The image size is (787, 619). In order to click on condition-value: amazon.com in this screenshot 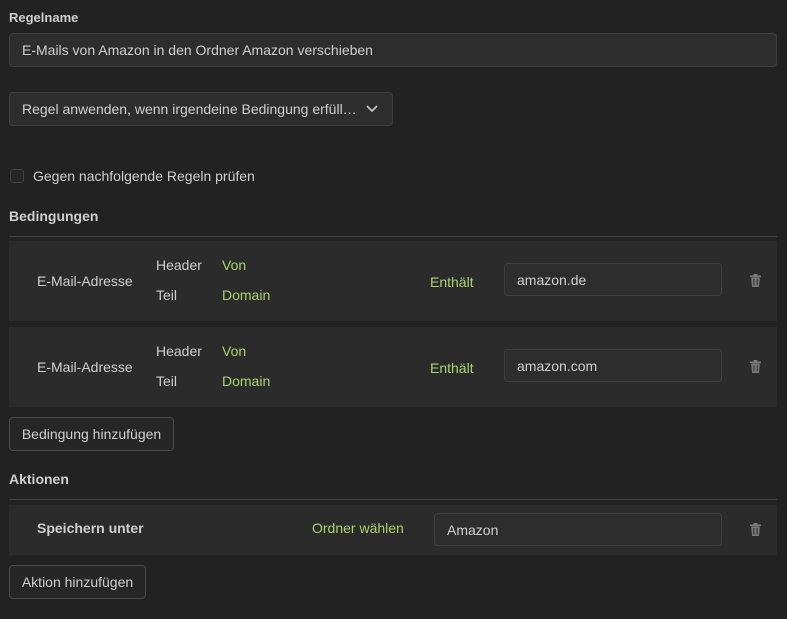, I will do `click(557, 365)`.